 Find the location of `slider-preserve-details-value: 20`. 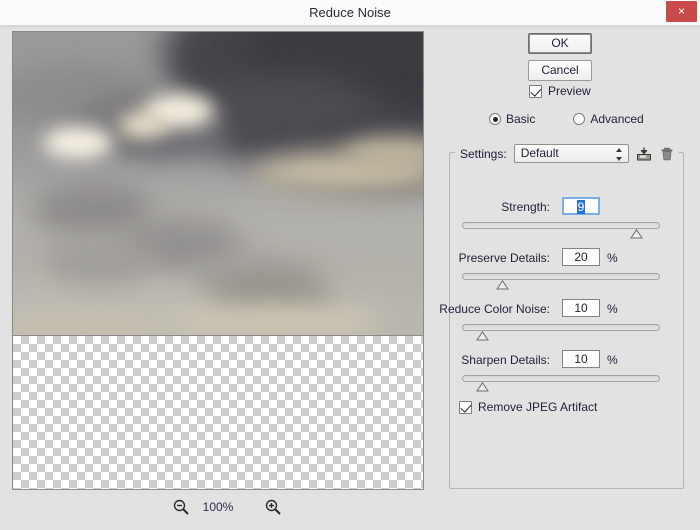

slider-preserve-details-value: 20 is located at coordinates (581, 257).